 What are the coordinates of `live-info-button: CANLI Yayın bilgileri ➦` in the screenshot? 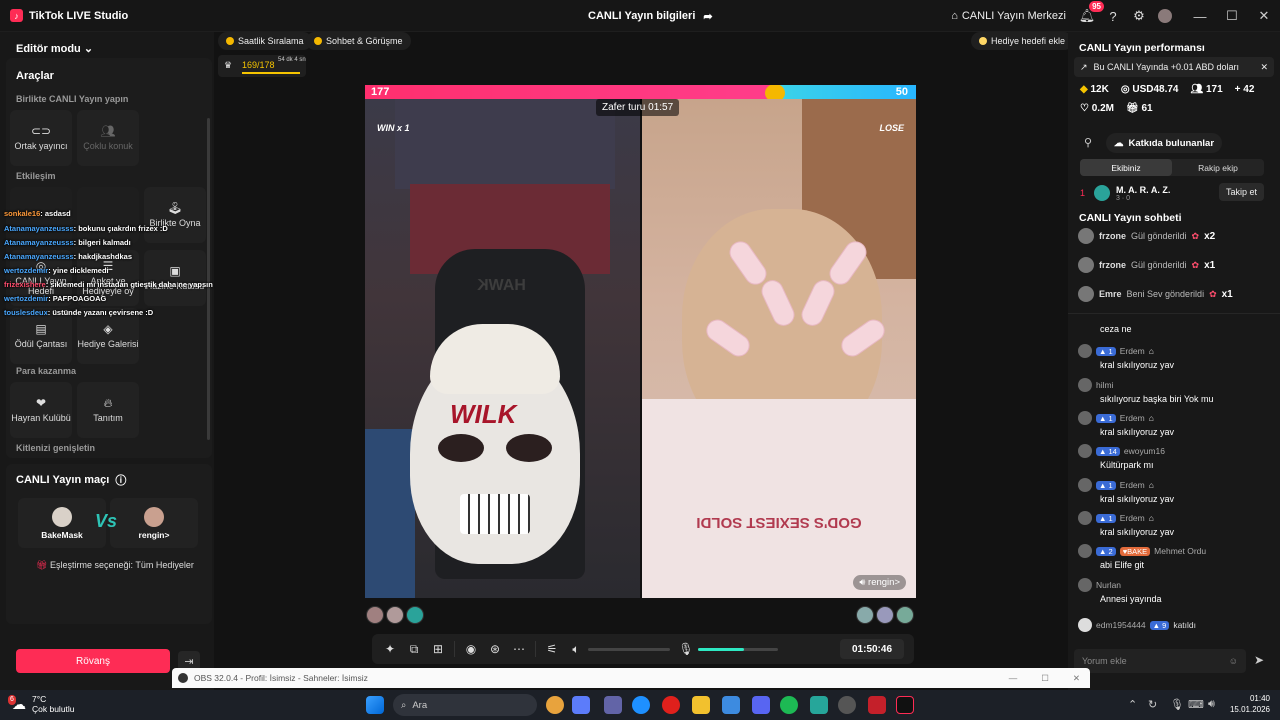 It's located at (650, 16).